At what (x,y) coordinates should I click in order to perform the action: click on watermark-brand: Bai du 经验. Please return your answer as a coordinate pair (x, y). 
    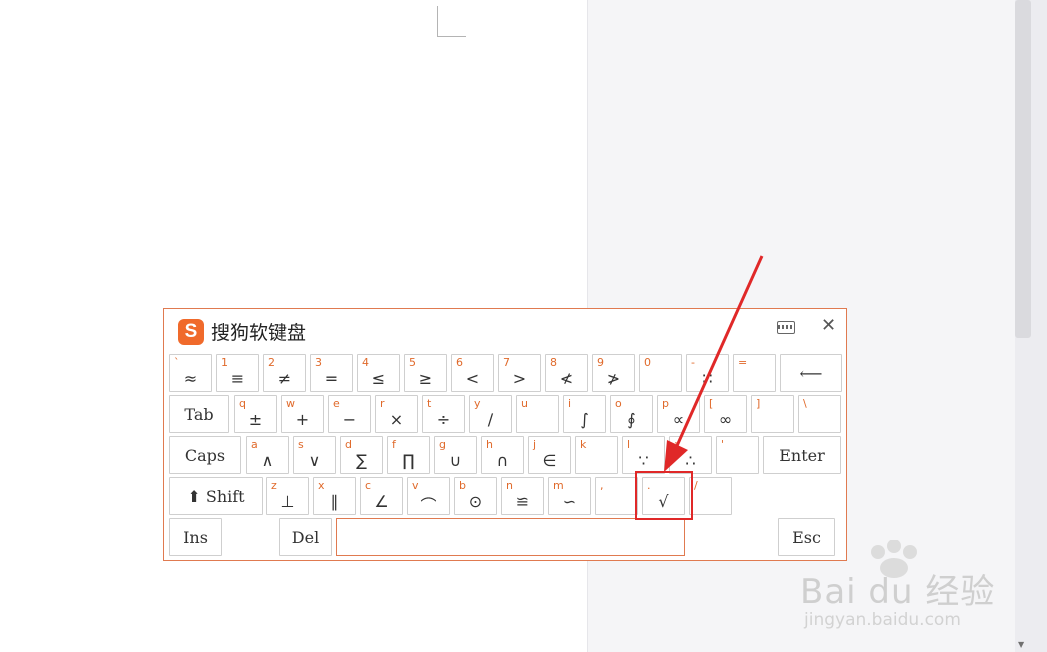
    Looking at the image, I should click on (898, 592).